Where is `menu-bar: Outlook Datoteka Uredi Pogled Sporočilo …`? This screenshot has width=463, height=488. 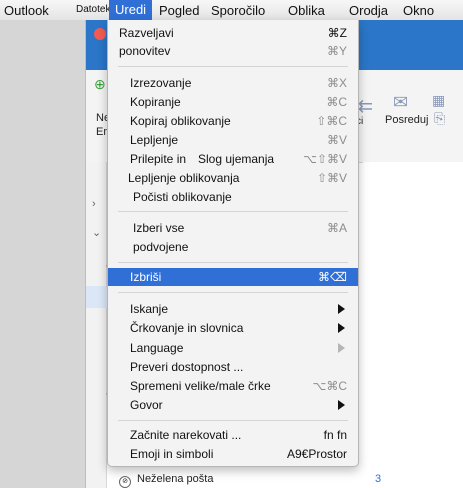 menu-bar: Outlook Datoteka Uredi Pogled Sporočilo … is located at coordinates (231, 10).